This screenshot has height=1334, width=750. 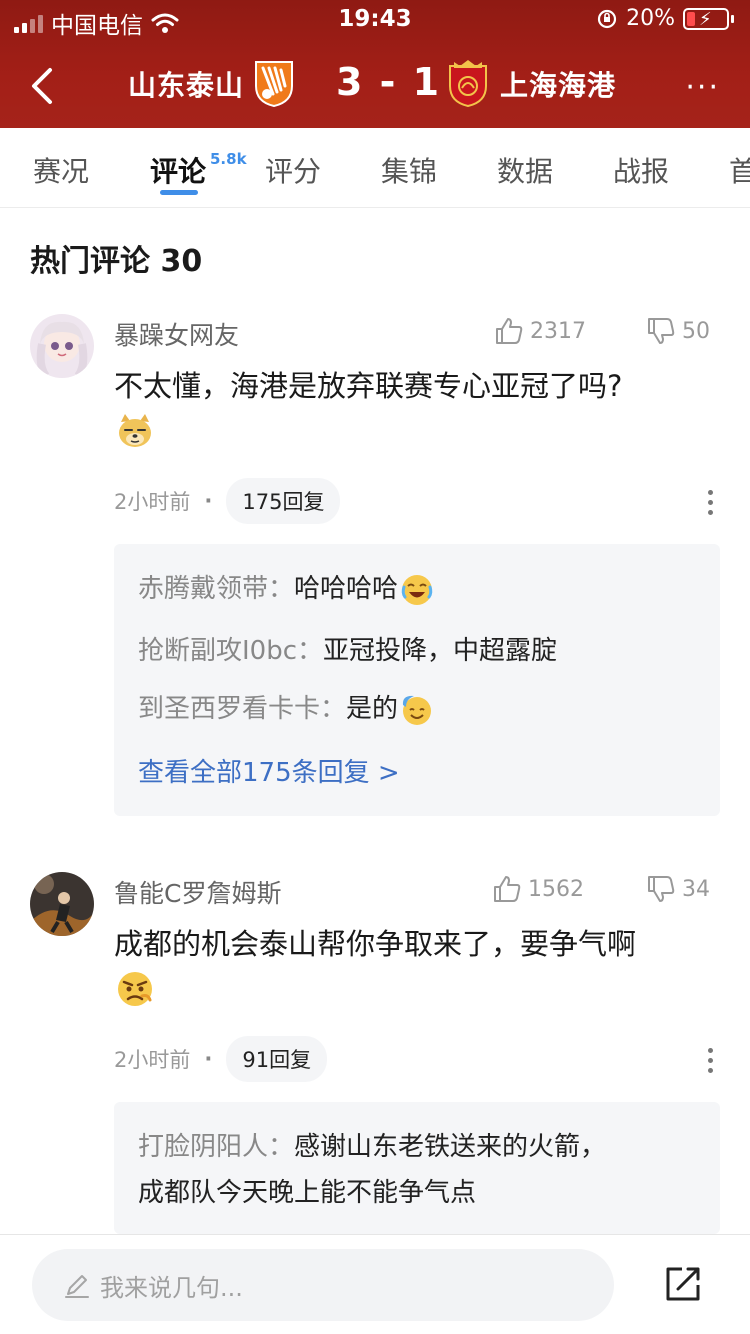 I want to click on comment-meta: 2小时前 · 91回复, so click(x=221, y=1059).